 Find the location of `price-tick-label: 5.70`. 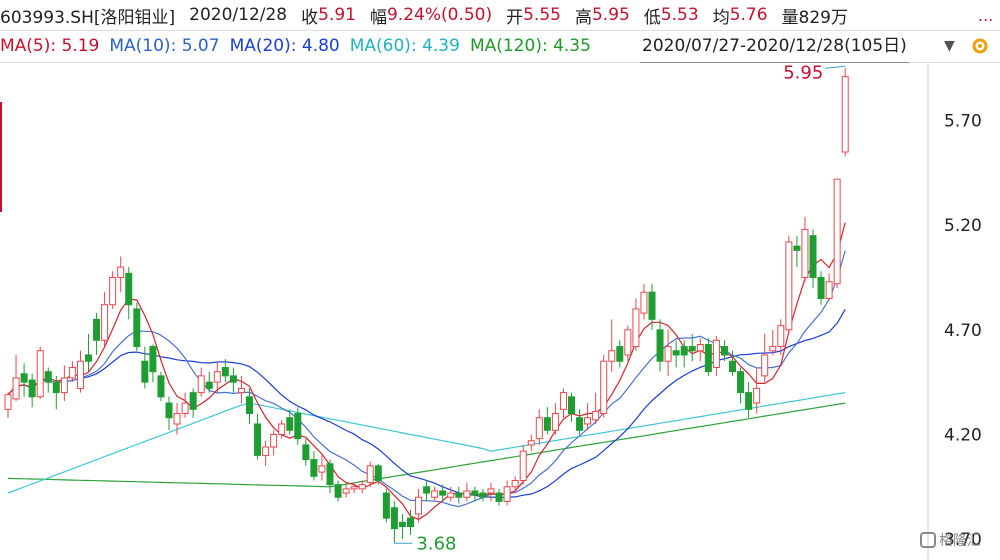

price-tick-label: 5.70 is located at coordinates (963, 122).